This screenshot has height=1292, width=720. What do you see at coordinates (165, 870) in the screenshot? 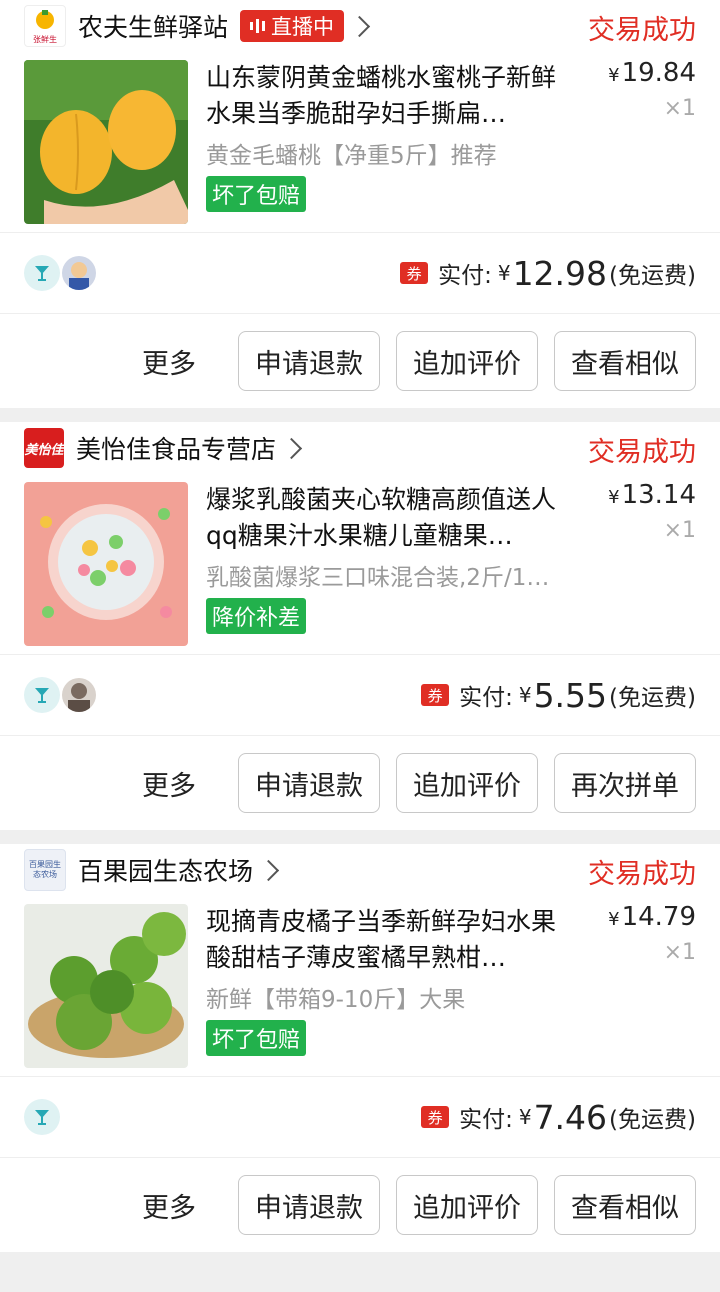
I see `shop-name: 百果园生态农场` at bounding box center [165, 870].